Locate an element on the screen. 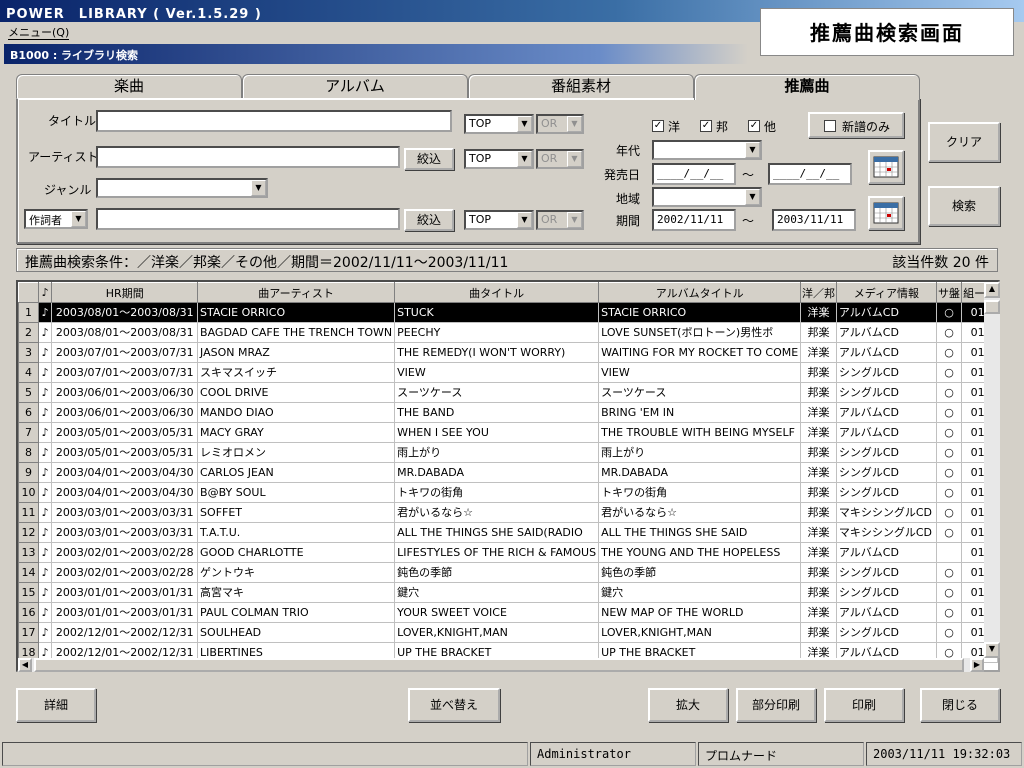 Image resolution: width=1024 pixels, height=768 pixels. clear-button: クリア is located at coordinates (964, 142).